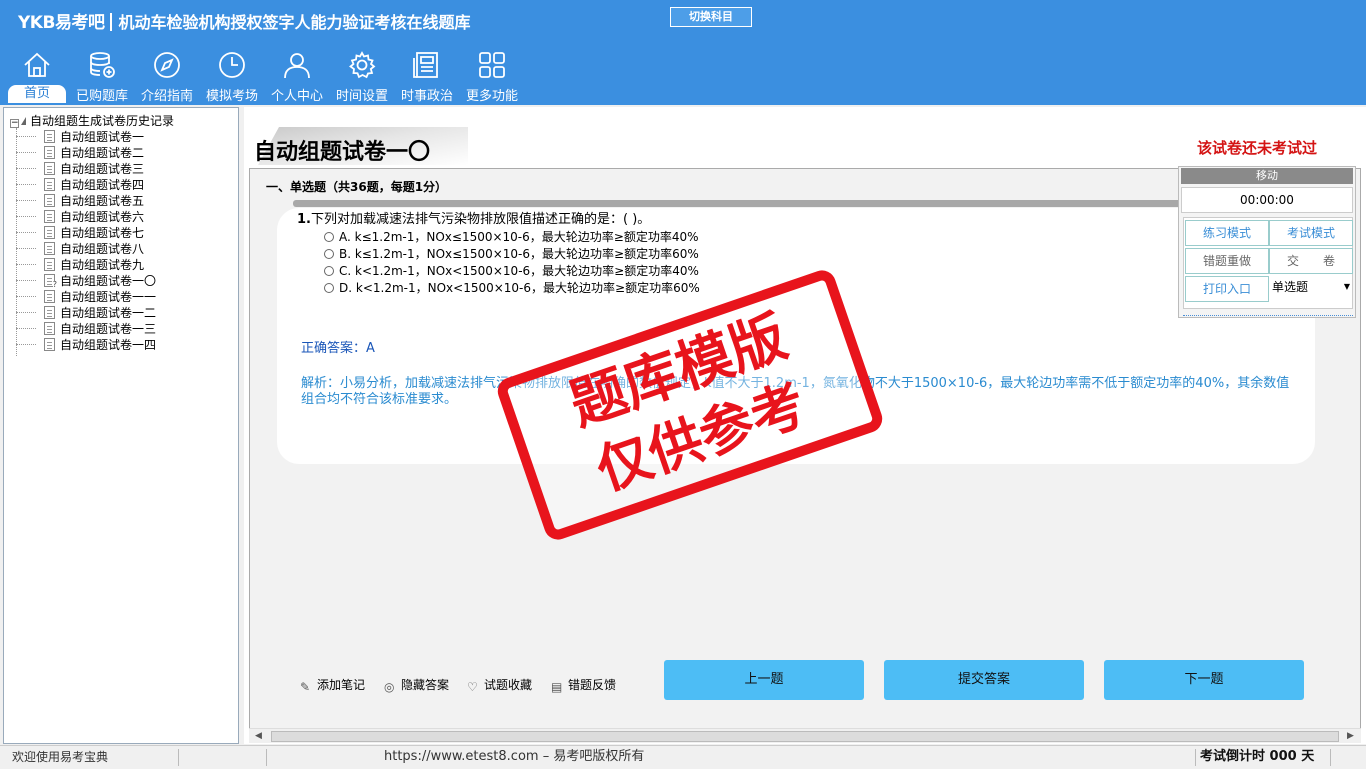 This screenshot has height=769, width=1366. I want to click on tree-item-label: 自动组题试卷二, so click(102, 153).